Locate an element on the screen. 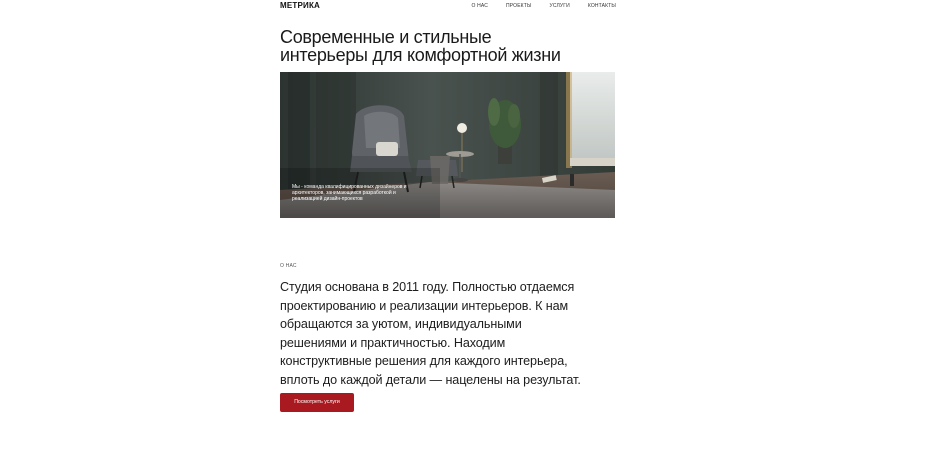 The image size is (928, 450). hero-title-line-1: Современные и стильные is located at coordinates (386, 37).